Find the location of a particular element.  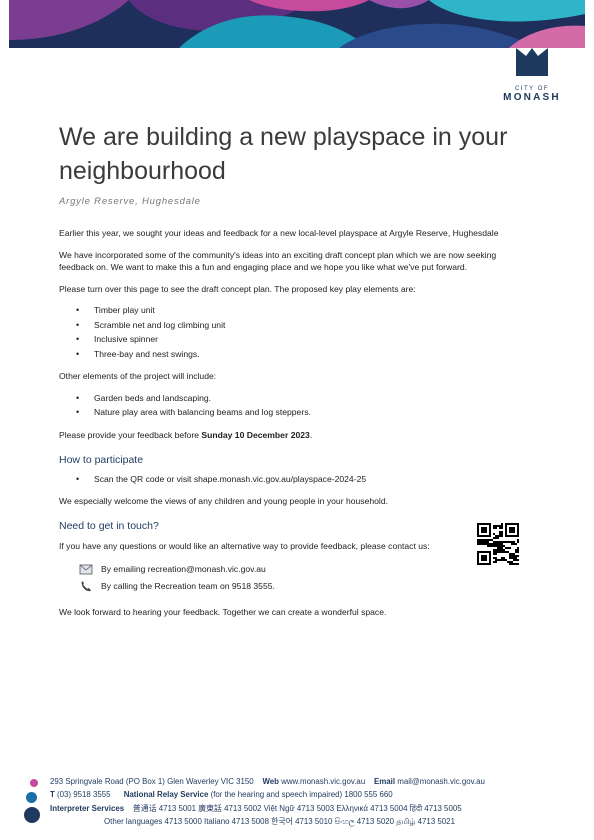

list-item: Three-bay and nest swings. is located at coordinates (302, 354).